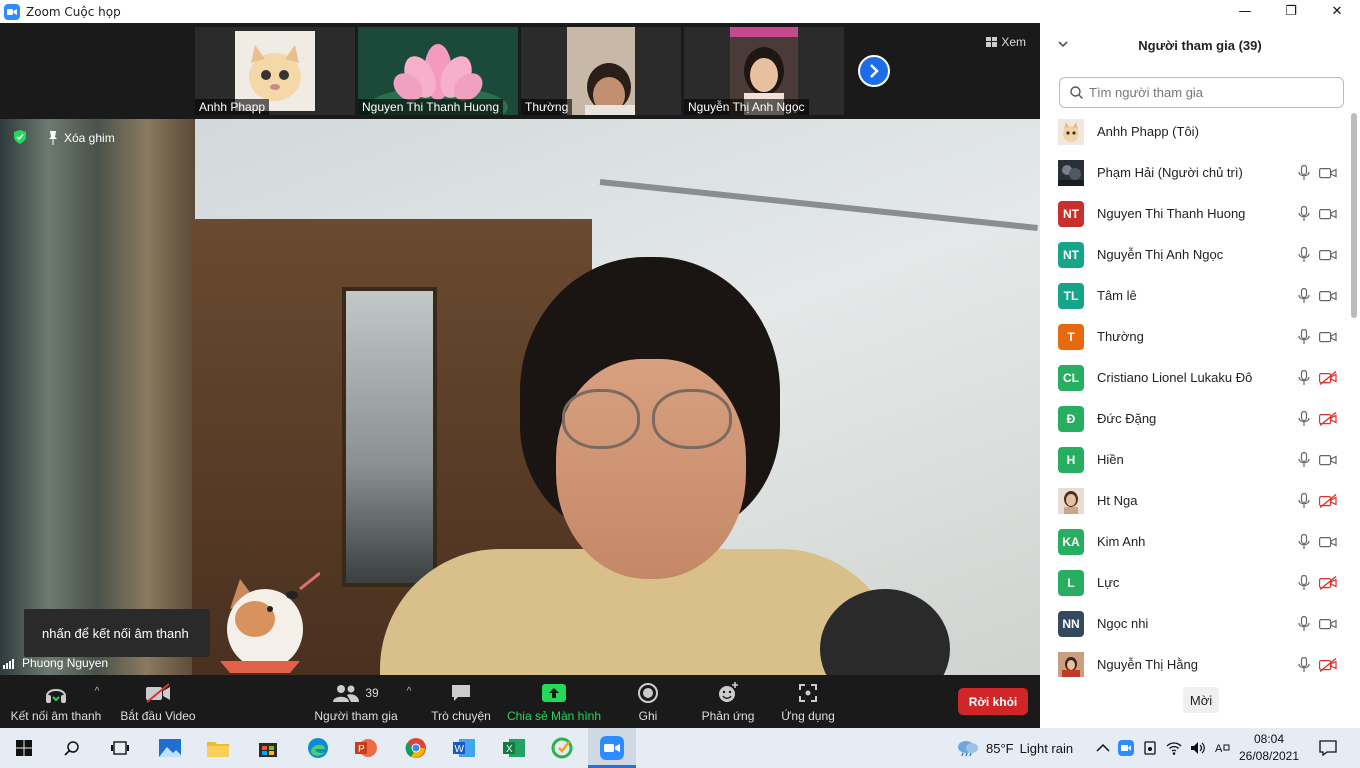  What do you see at coordinates (1195, 582) in the screenshot?
I see `participant-row: L Lực` at bounding box center [1195, 582].